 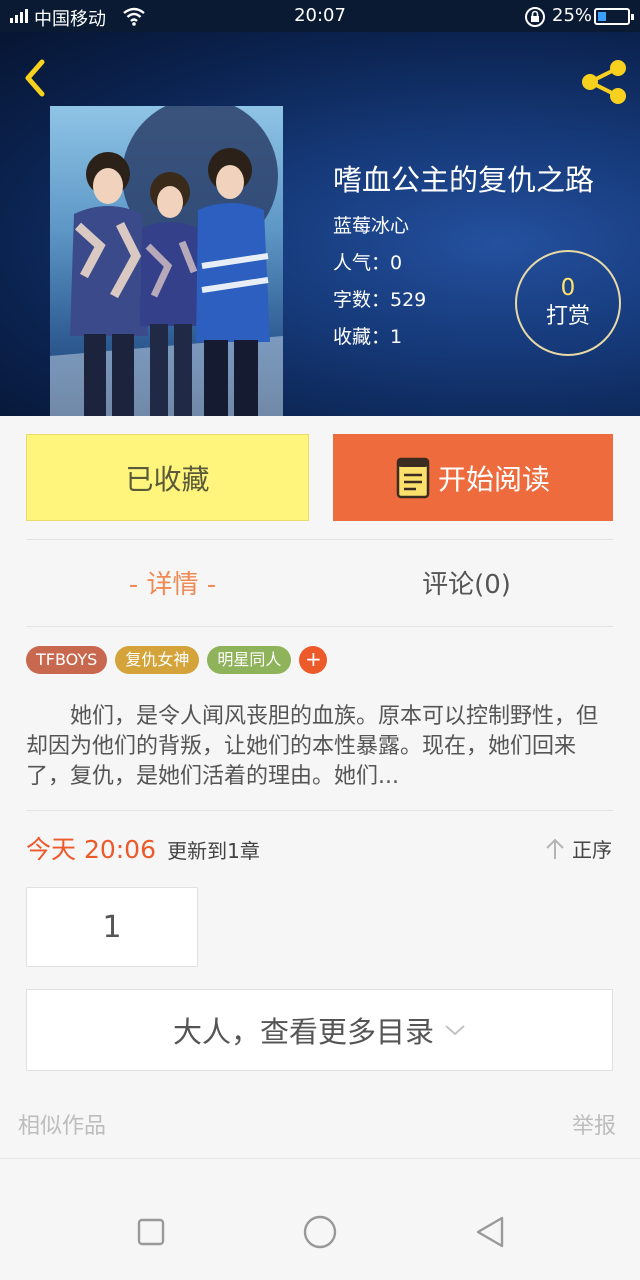 I want to click on sort-label: 正序, so click(x=592, y=850).